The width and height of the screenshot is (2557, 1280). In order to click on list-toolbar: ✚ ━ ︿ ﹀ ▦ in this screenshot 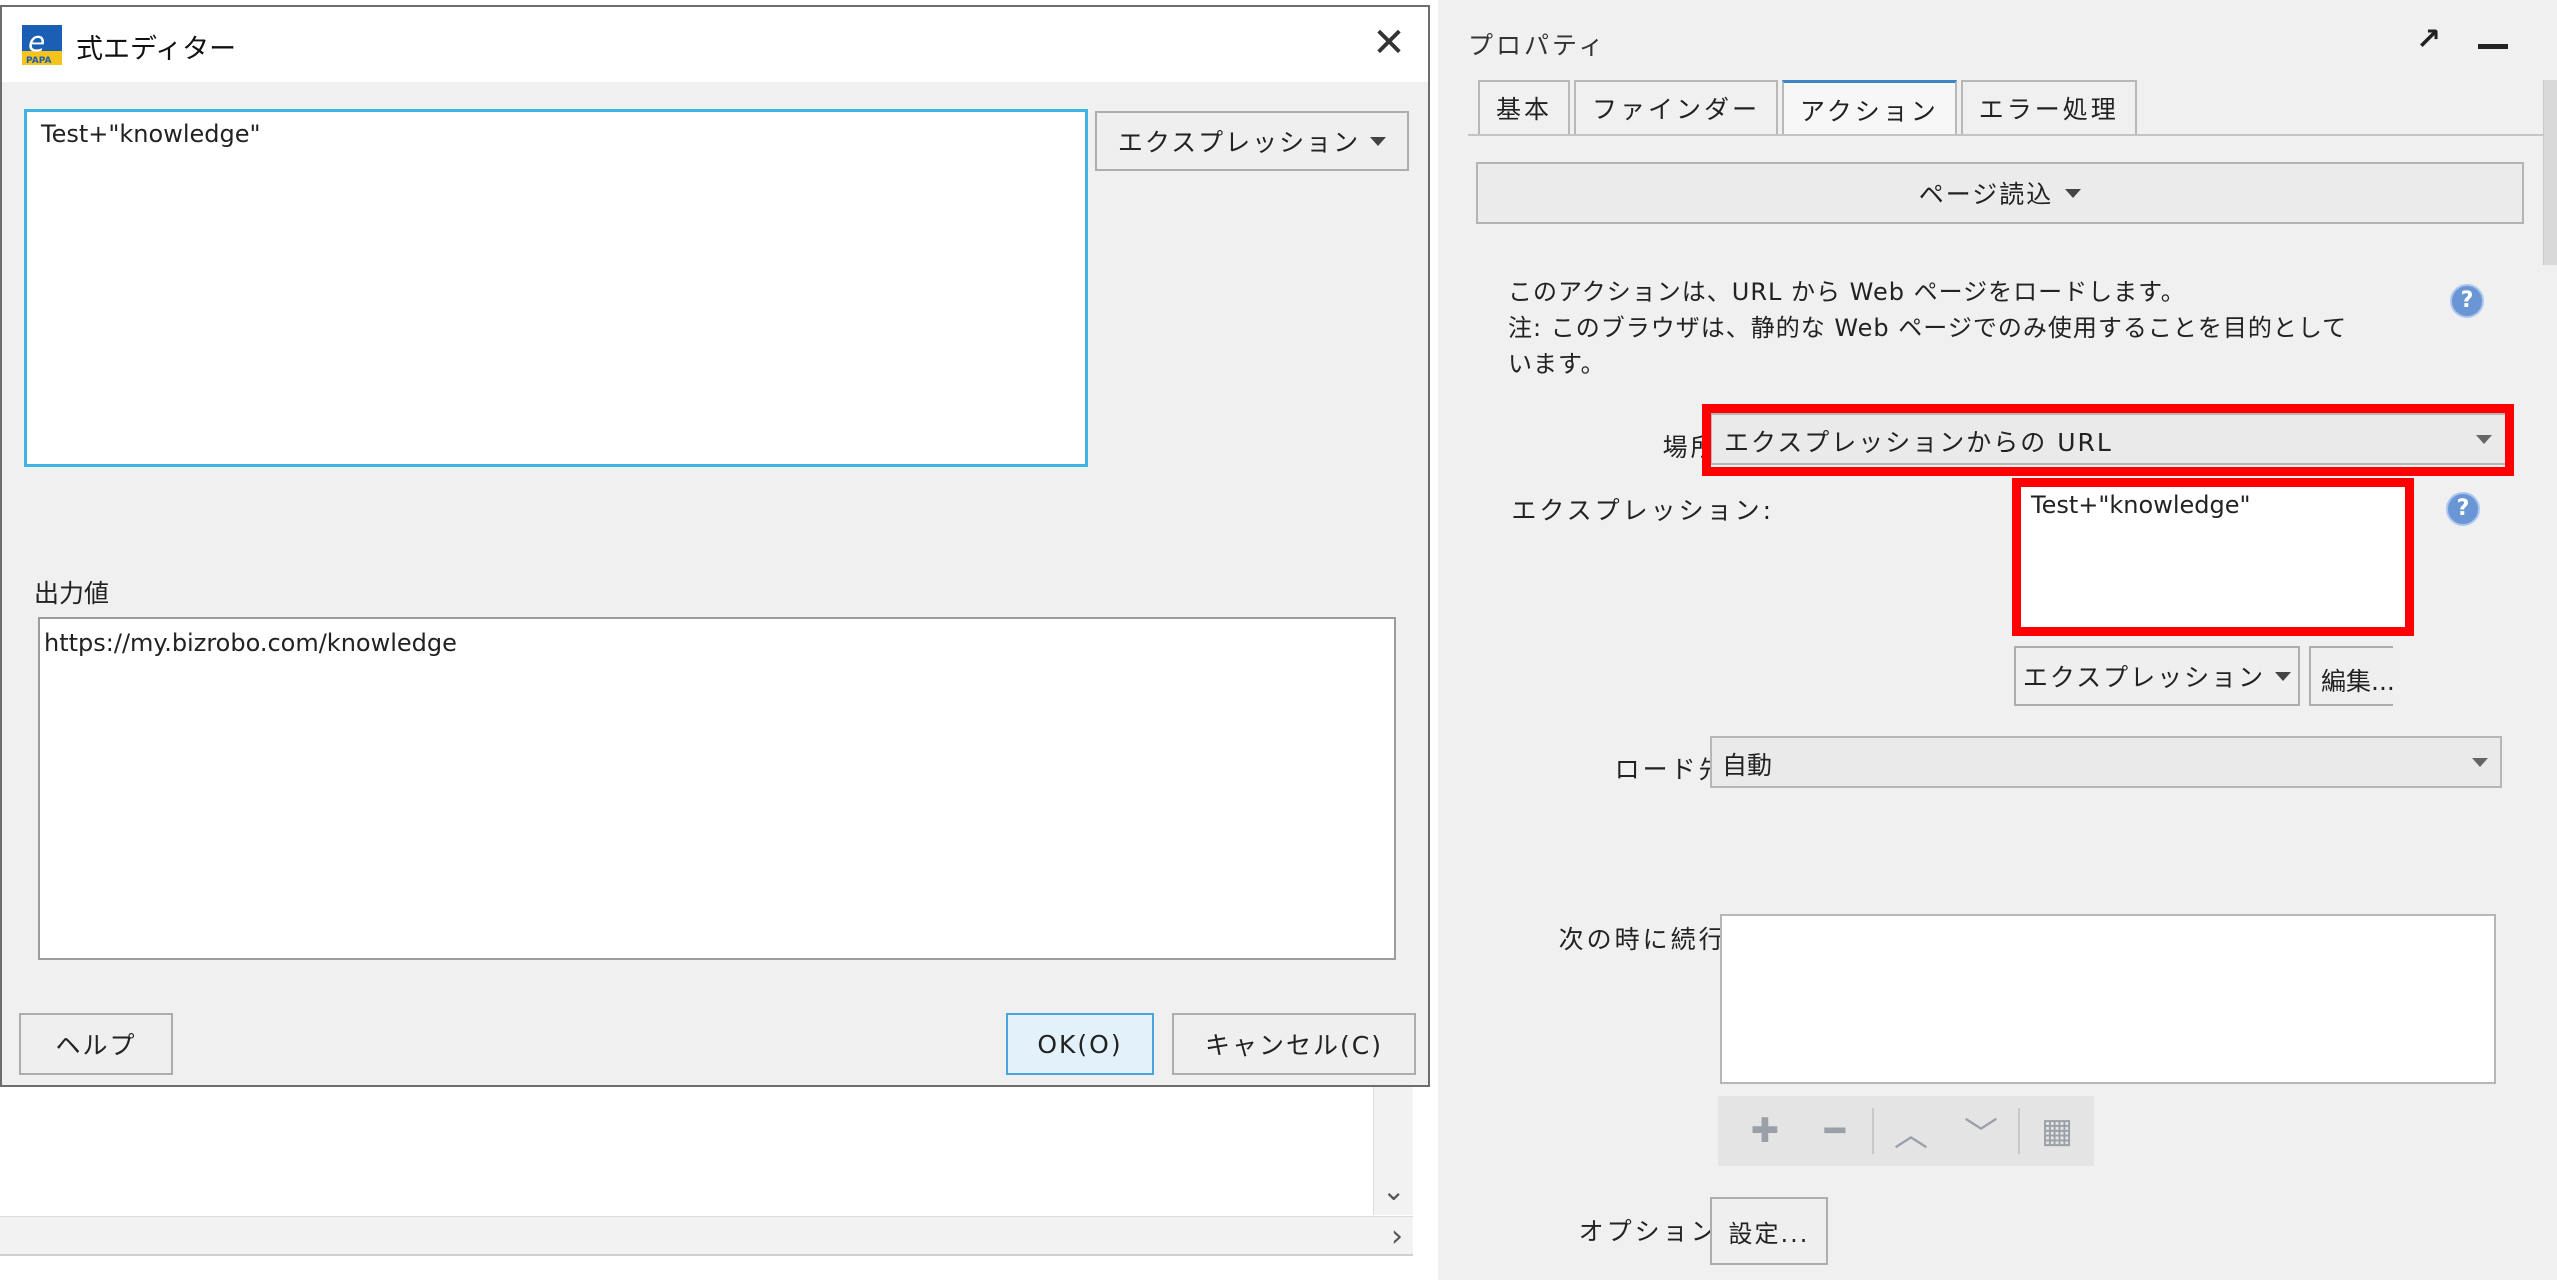, I will do `click(1906, 1131)`.